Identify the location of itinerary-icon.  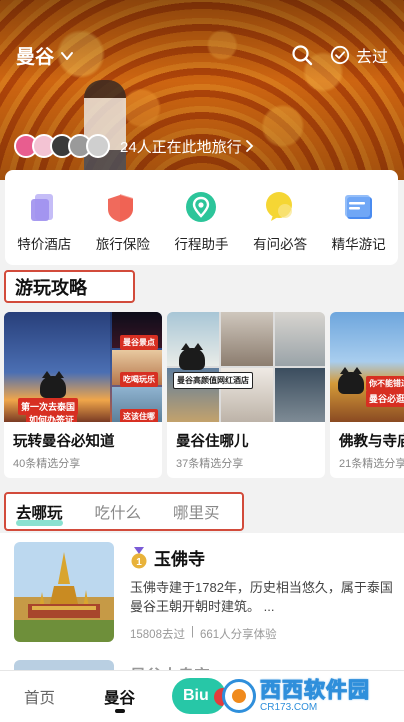
(201, 207).